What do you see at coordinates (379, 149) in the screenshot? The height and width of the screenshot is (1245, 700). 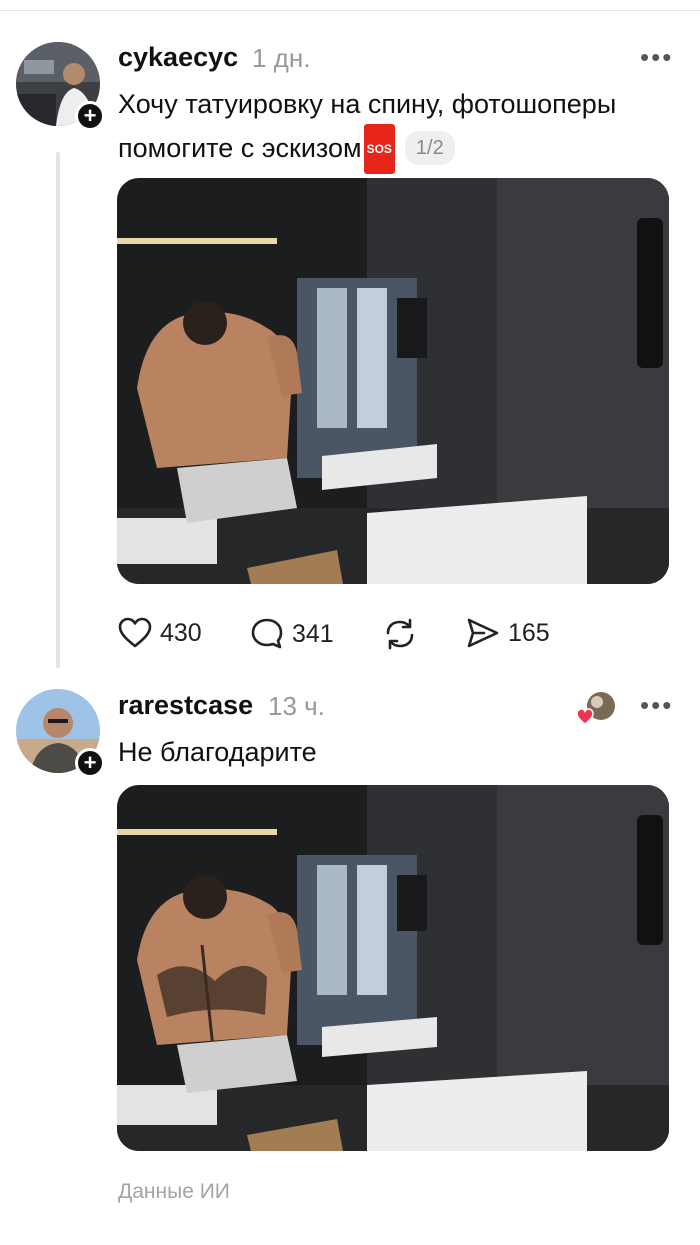 I see `sos-emoji: SOS` at bounding box center [379, 149].